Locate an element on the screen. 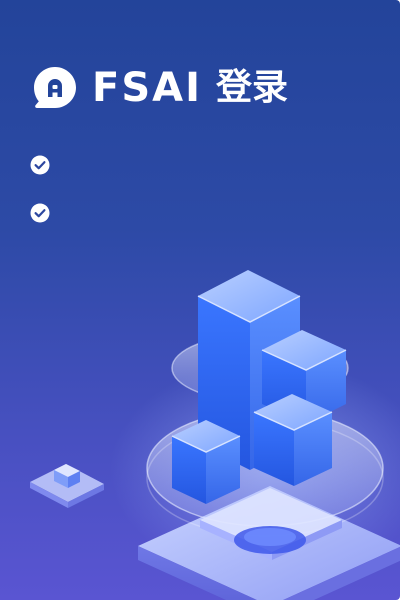 The image size is (400, 600). floating-tile is located at coordinates (67, 486).